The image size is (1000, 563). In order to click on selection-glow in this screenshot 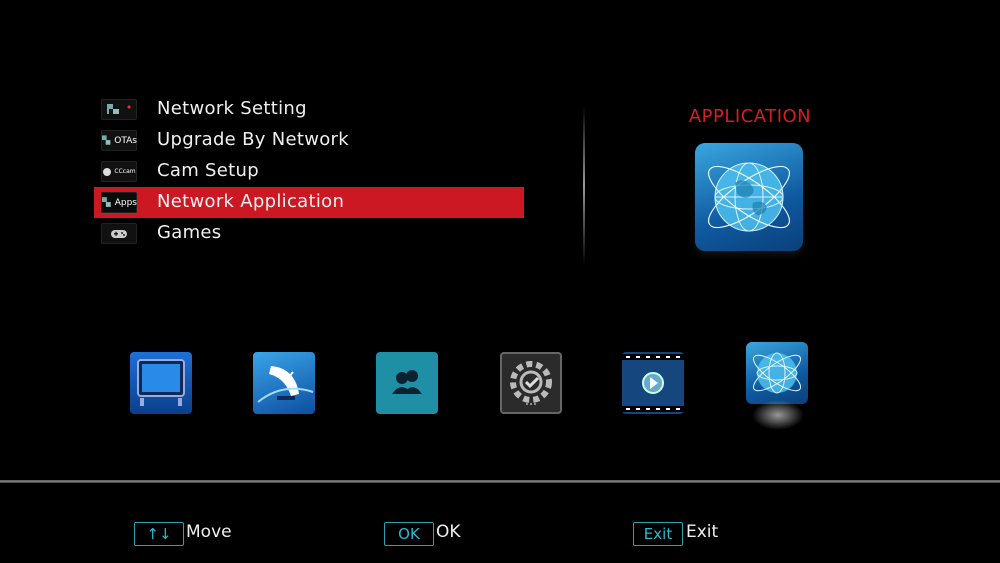, I will do `click(778, 415)`.